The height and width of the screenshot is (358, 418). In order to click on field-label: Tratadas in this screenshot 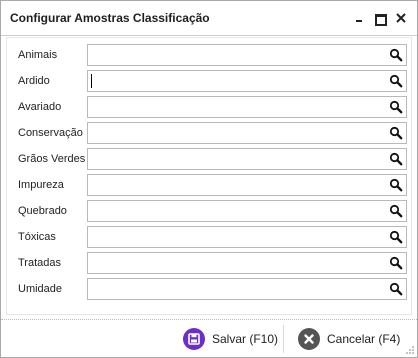, I will do `click(40, 263)`.